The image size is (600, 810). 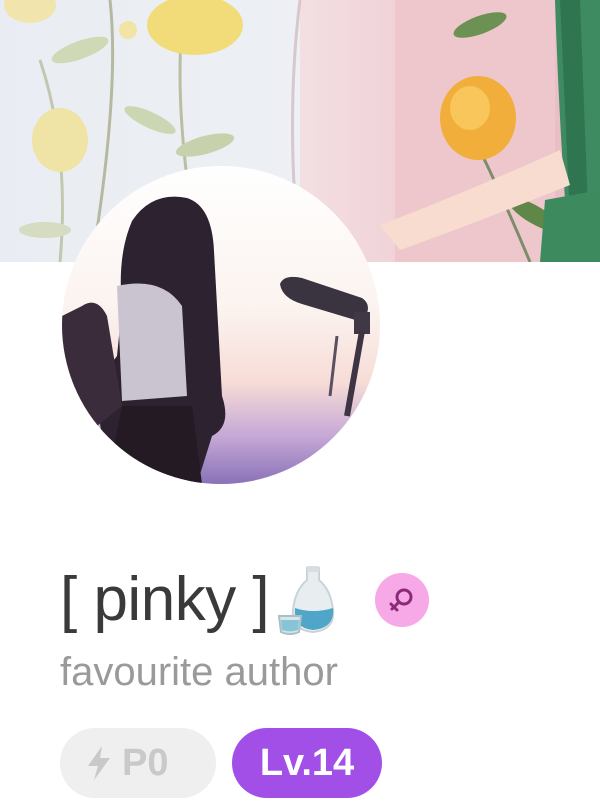 What do you see at coordinates (402, 600) in the screenshot?
I see `female-icon` at bounding box center [402, 600].